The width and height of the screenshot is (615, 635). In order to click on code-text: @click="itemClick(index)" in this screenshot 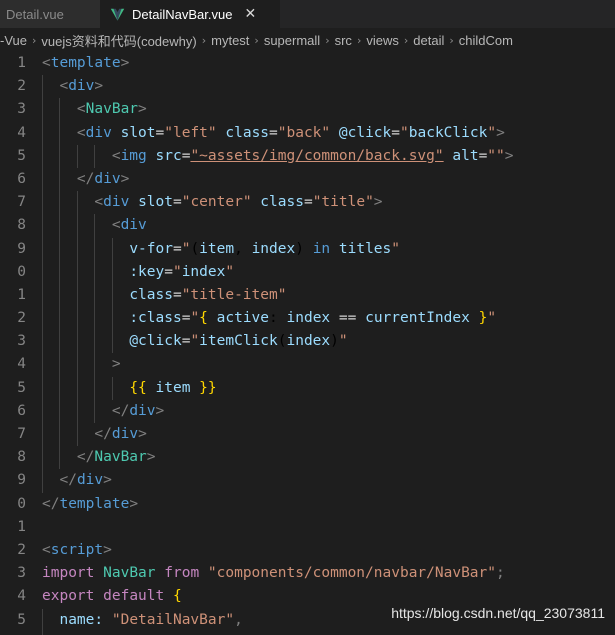, I will do `click(320, 342)`.